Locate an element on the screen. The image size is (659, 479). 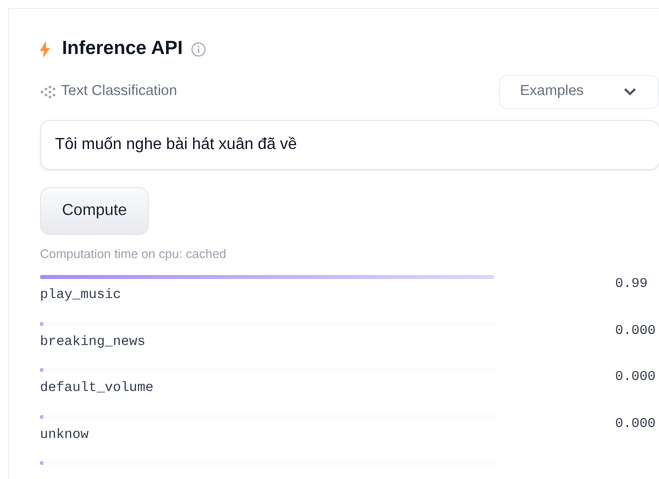
class-label: play_music is located at coordinates (81, 296).